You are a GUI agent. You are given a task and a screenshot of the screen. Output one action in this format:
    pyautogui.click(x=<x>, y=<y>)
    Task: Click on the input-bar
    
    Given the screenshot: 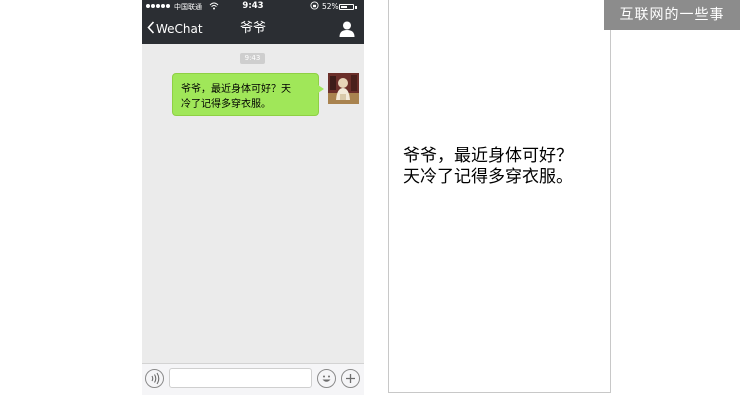 What is the action you would take?
    pyautogui.click(x=253, y=379)
    